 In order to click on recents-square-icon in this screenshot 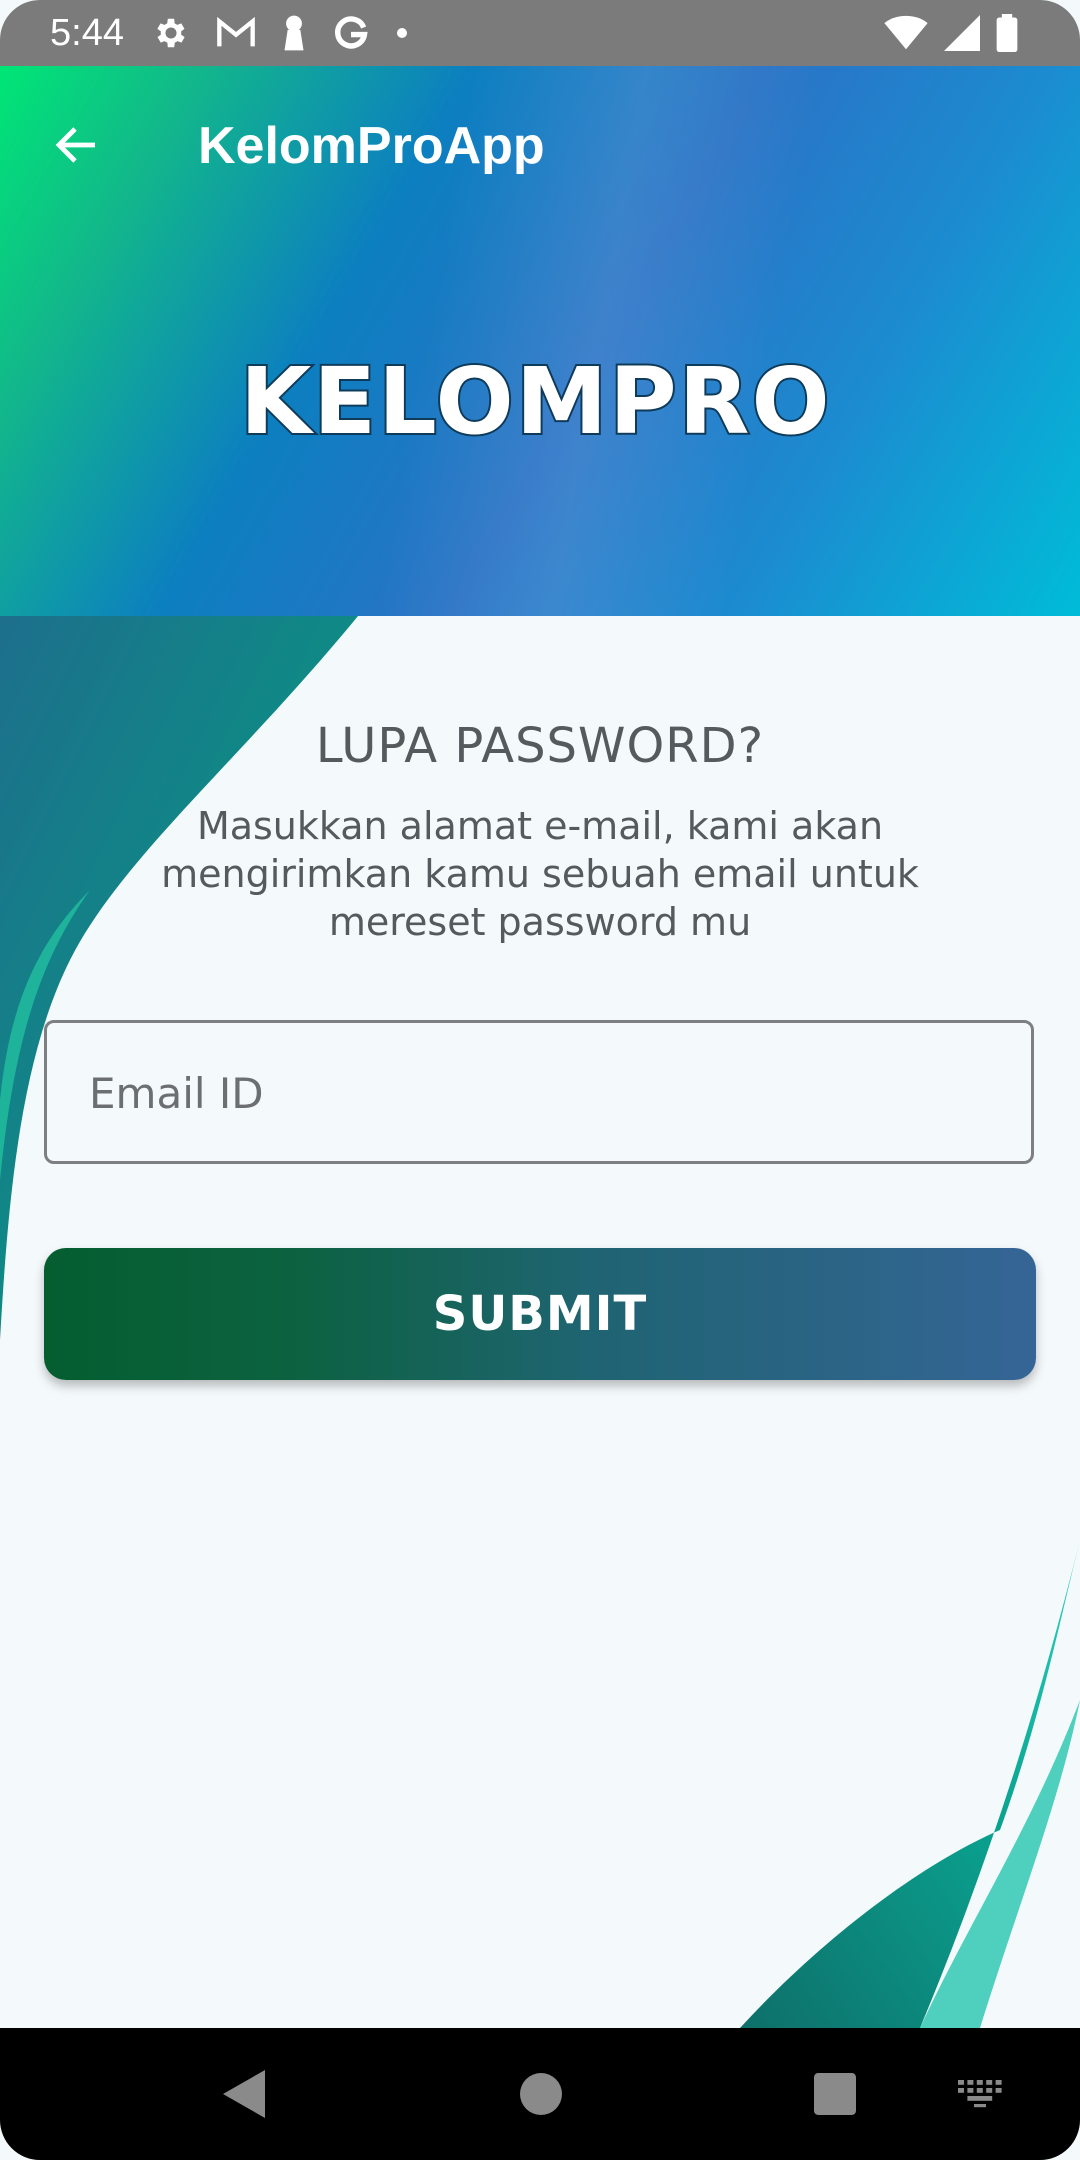, I will do `click(835, 2094)`.